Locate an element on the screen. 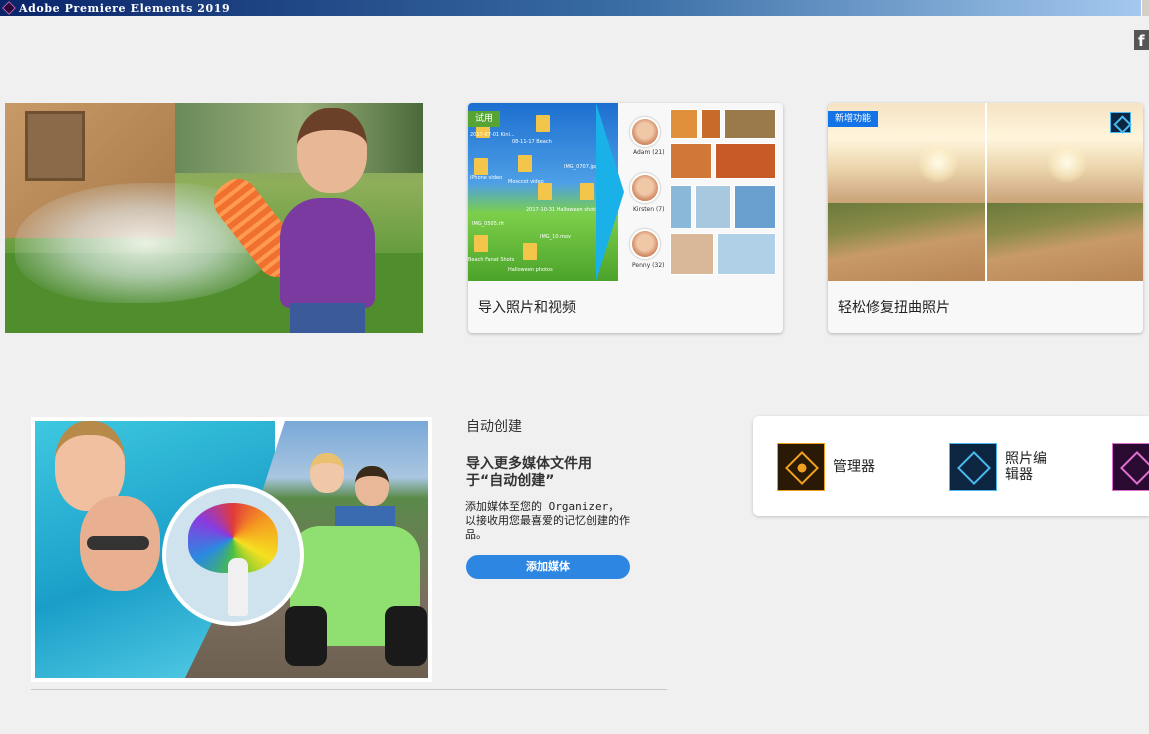  photo-editor-label: 照片编辑器 is located at coordinates (1026, 467).